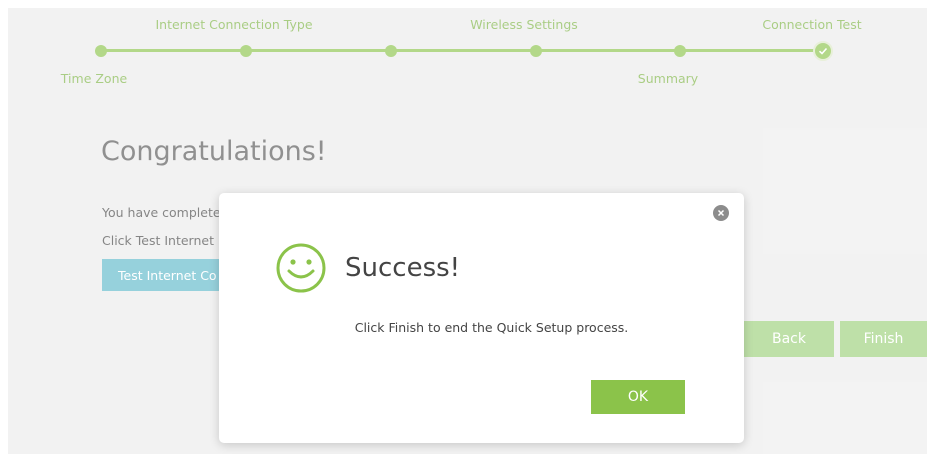 Image resolution: width=927 pixels, height=454 pixels. Describe the element at coordinates (301, 268) in the screenshot. I see `smiley-icon` at that location.